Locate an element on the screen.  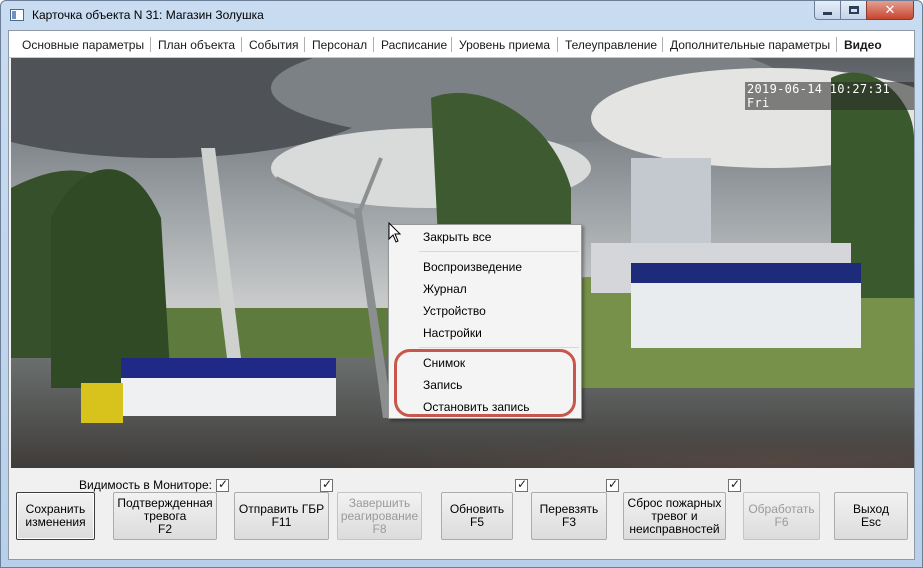
annotation-highlight-ring is located at coordinates (485, 383).